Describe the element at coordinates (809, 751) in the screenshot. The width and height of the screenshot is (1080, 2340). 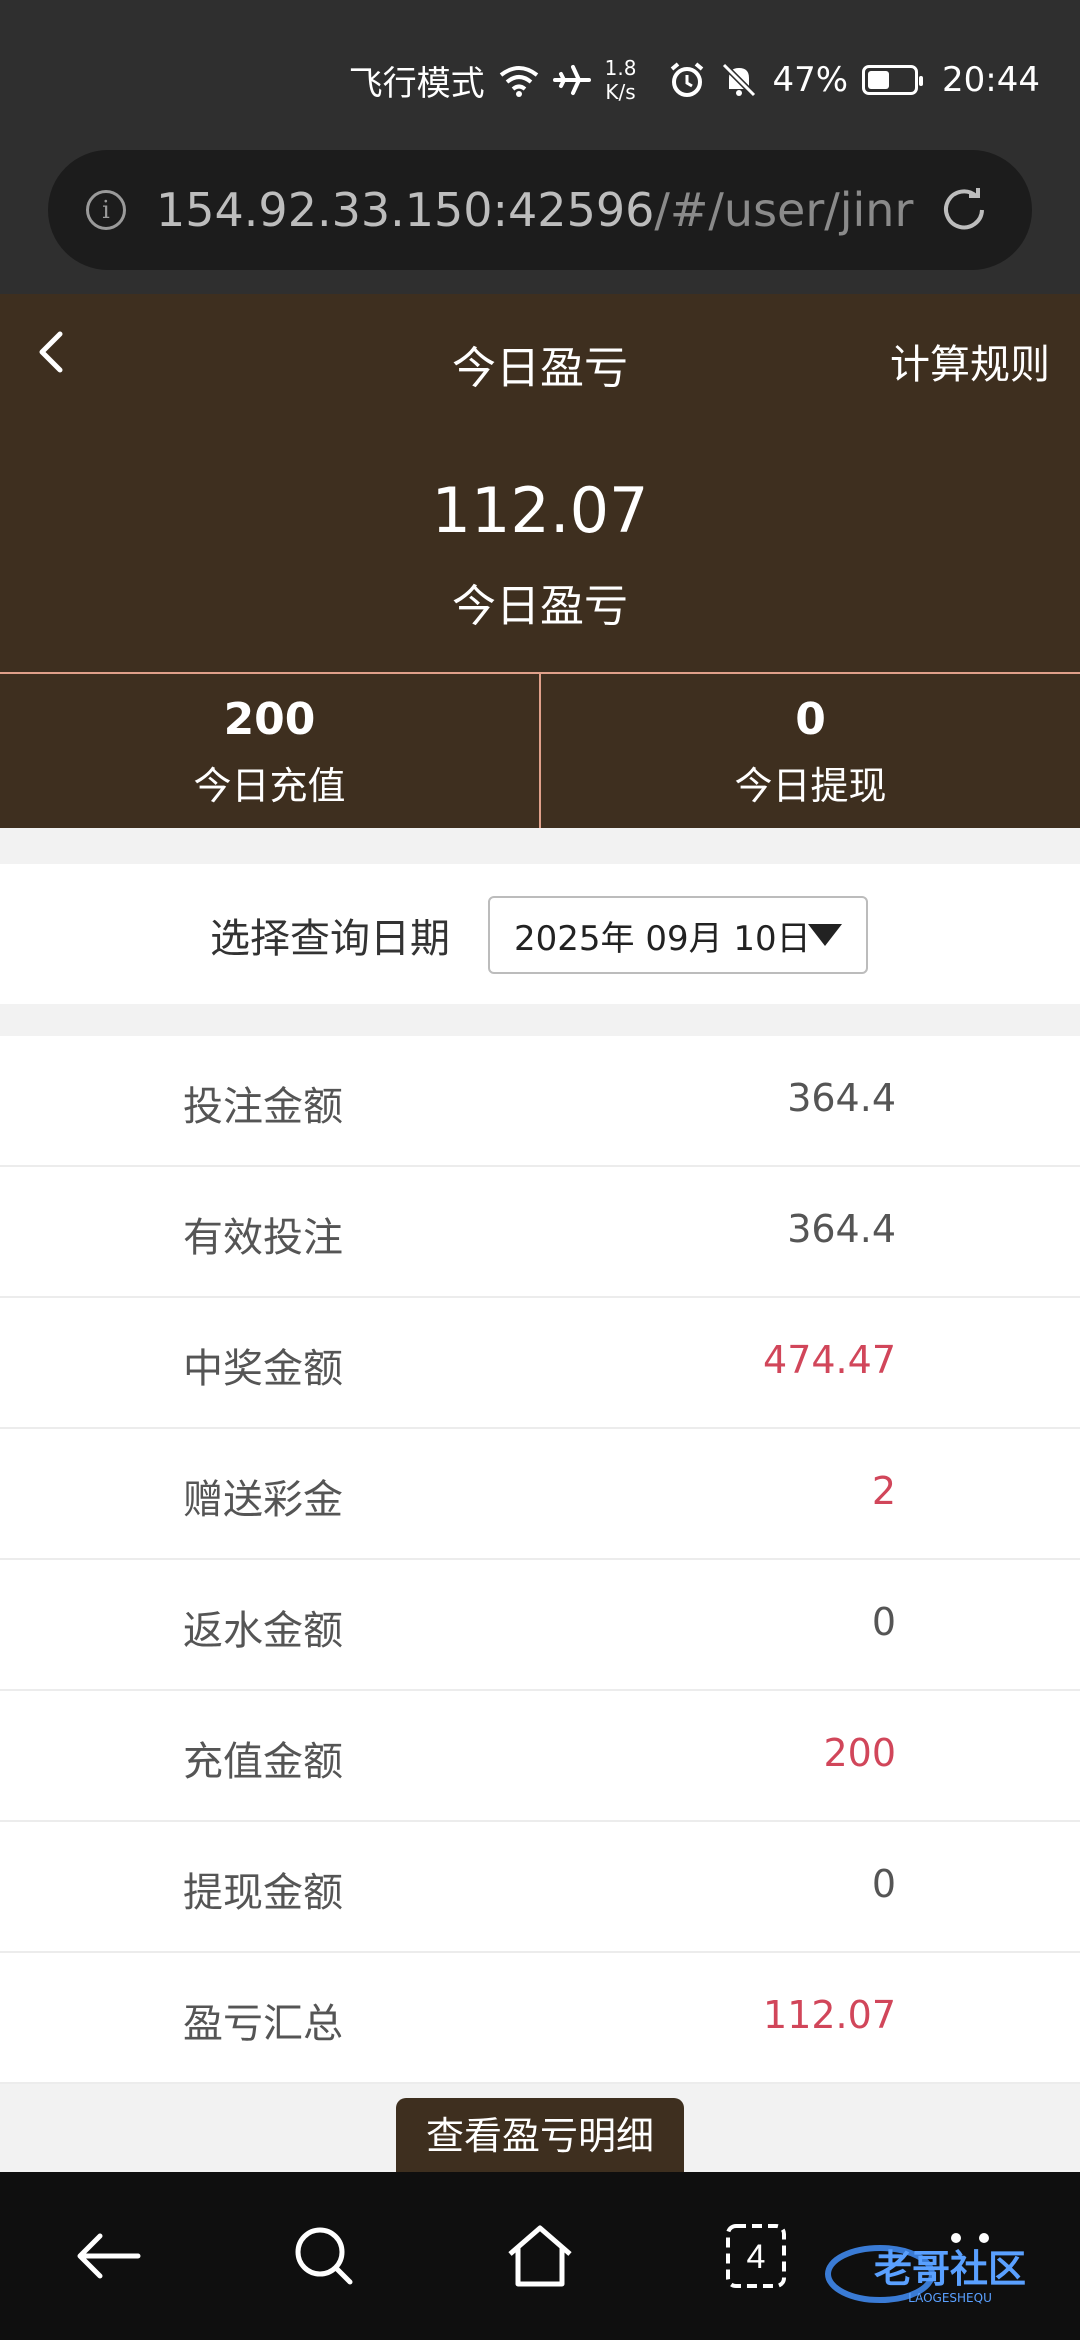
I see `withdraw-stat: 0 今日提现` at that location.